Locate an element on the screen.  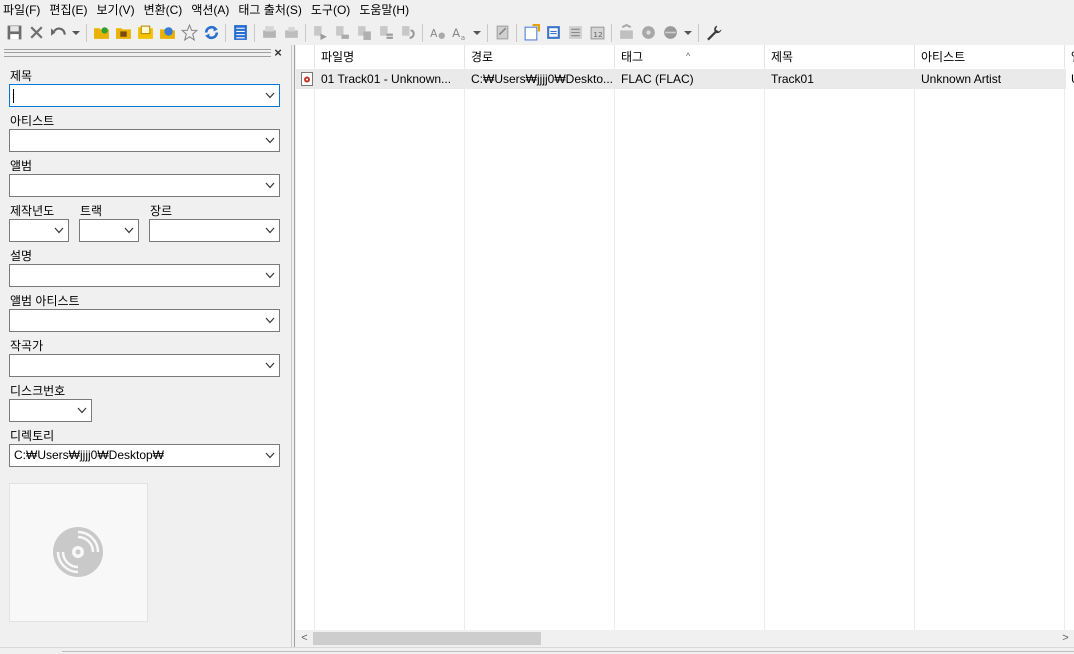
album-artist-label: 앨범 아티스트 is located at coordinates (45, 301).